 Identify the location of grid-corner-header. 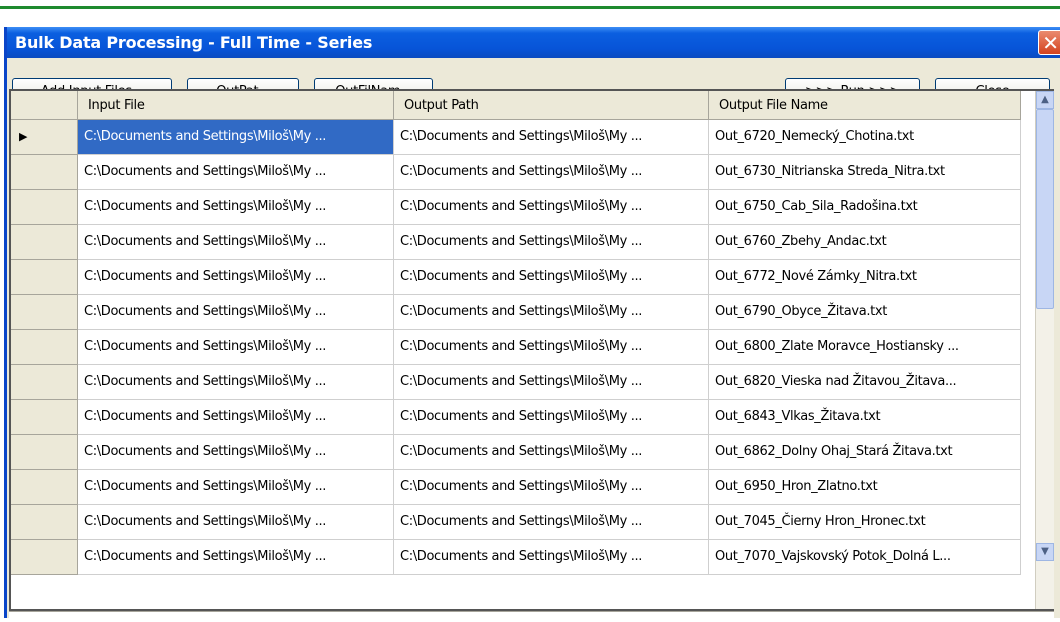
(44, 105).